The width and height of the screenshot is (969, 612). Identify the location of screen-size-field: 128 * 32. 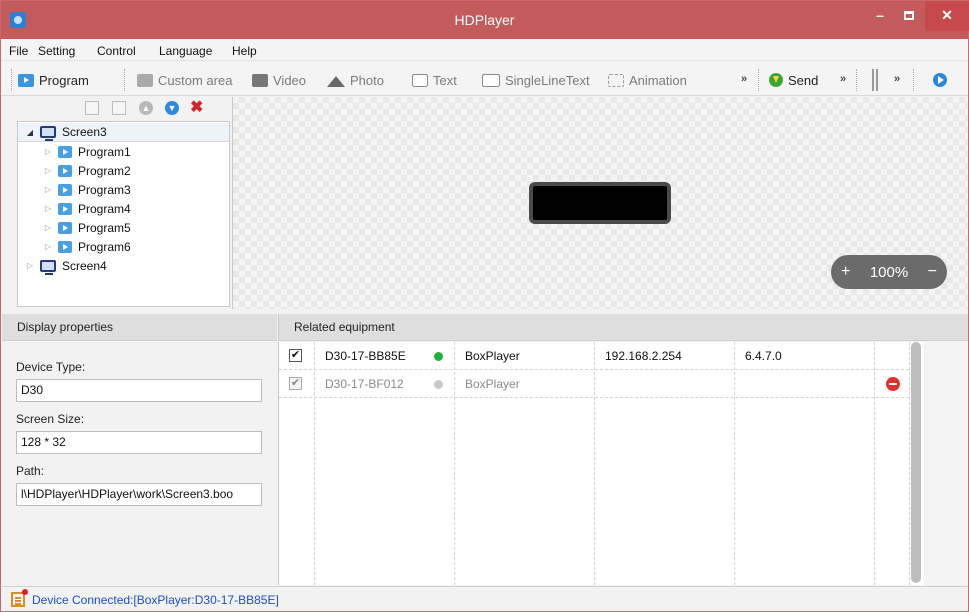
(139, 442).